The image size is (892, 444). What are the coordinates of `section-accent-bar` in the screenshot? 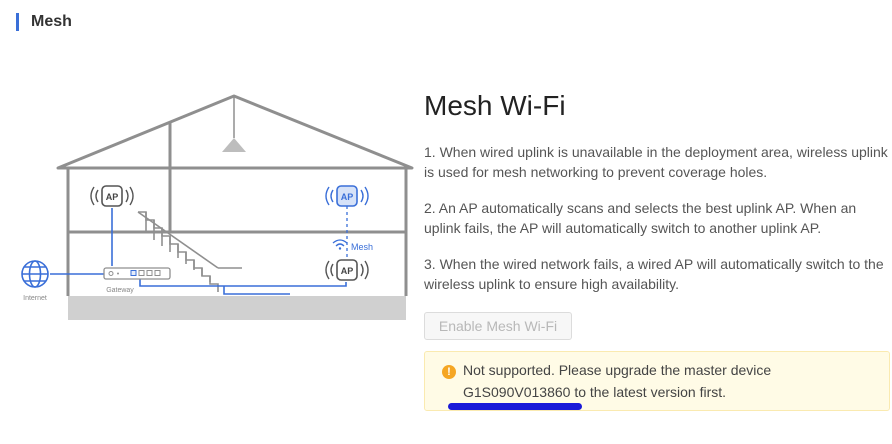 It's located at (17, 22).